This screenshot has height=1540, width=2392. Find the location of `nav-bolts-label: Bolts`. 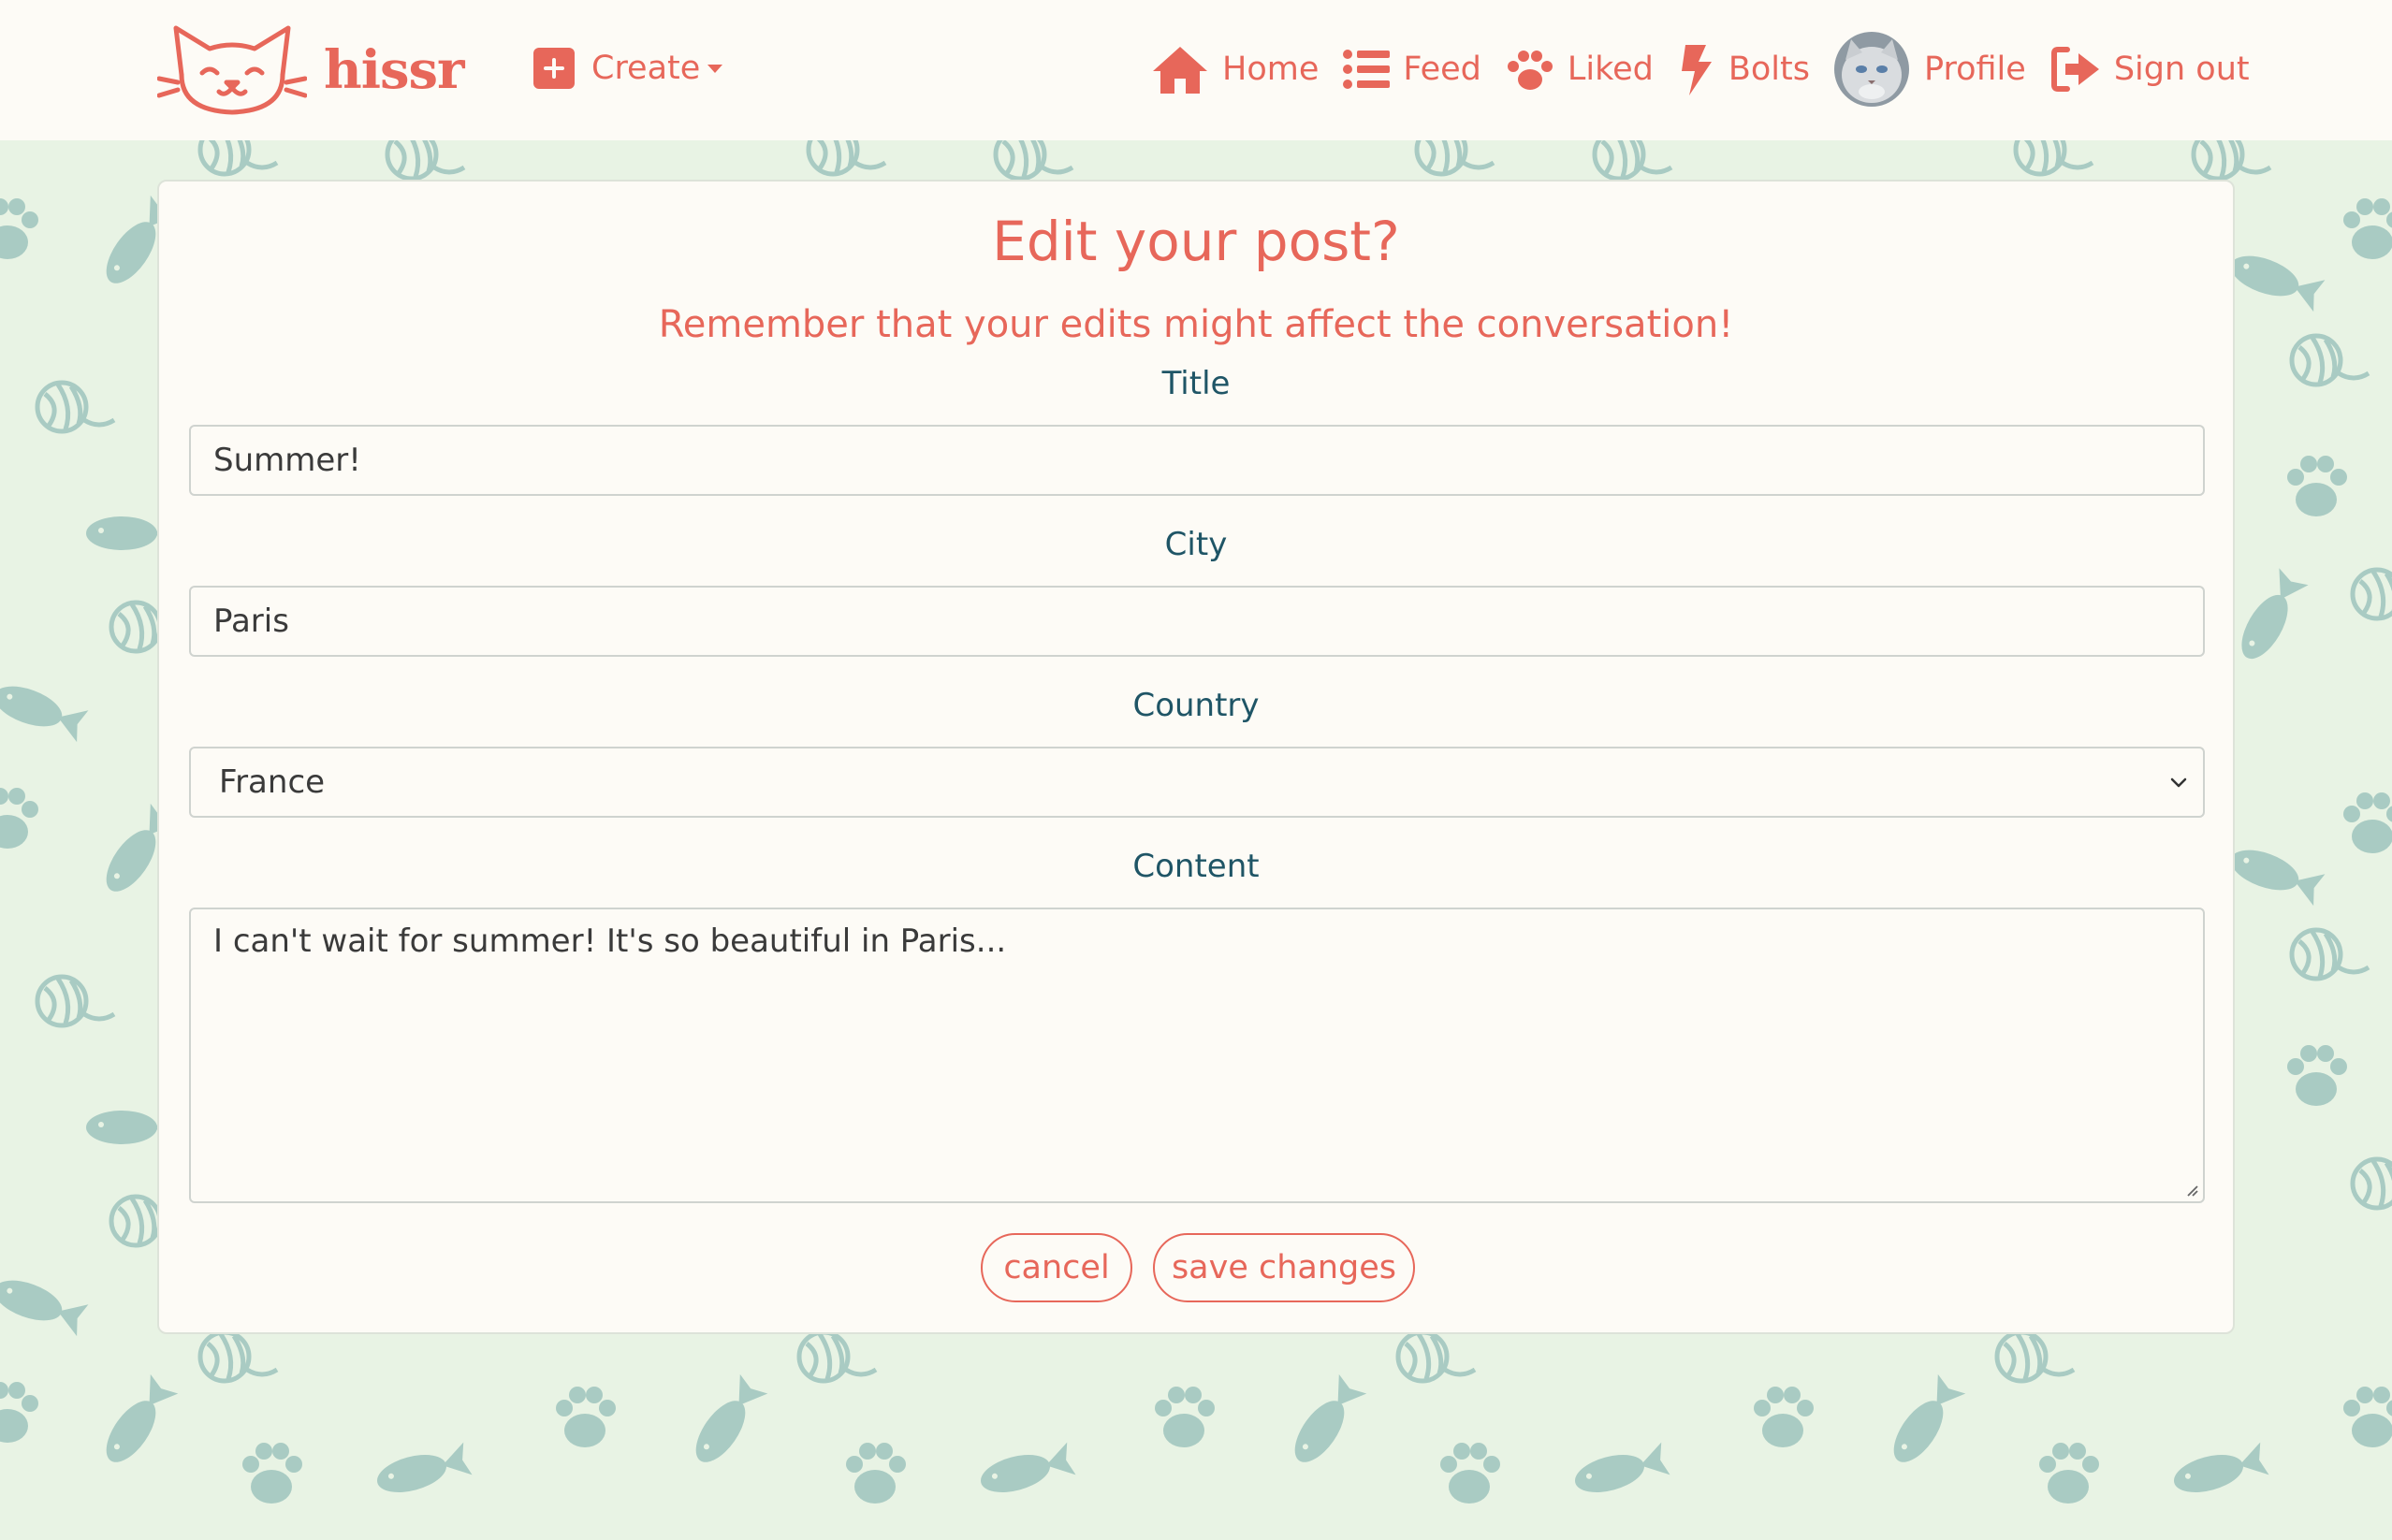

nav-bolts-label: Bolts is located at coordinates (1769, 70).